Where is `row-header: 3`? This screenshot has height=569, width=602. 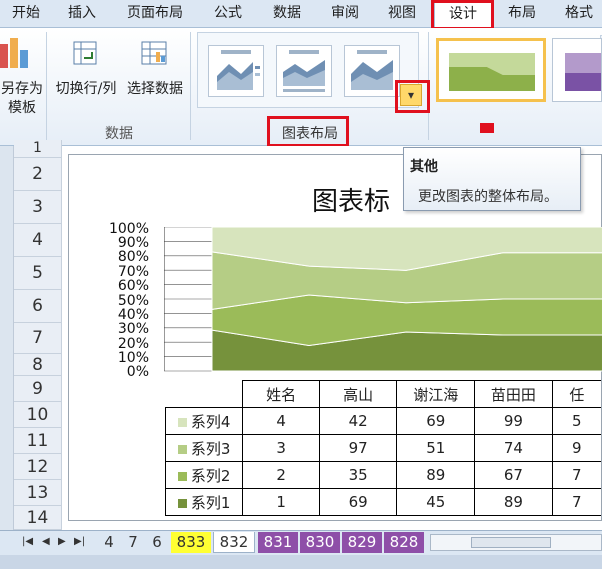
row-header: 3 is located at coordinates (38, 207).